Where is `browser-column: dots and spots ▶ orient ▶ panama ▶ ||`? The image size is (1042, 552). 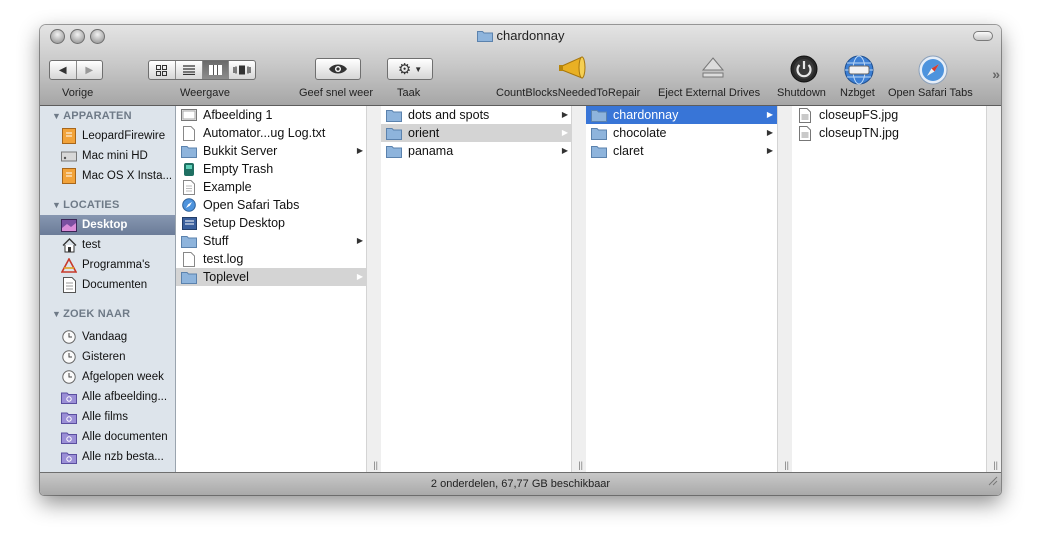
browser-column: dots and spots ▶ orient ▶ panama ▶ || is located at coordinates (483, 289).